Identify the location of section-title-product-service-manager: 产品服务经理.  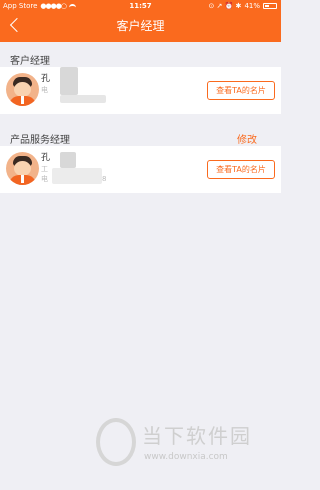
(40, 140).